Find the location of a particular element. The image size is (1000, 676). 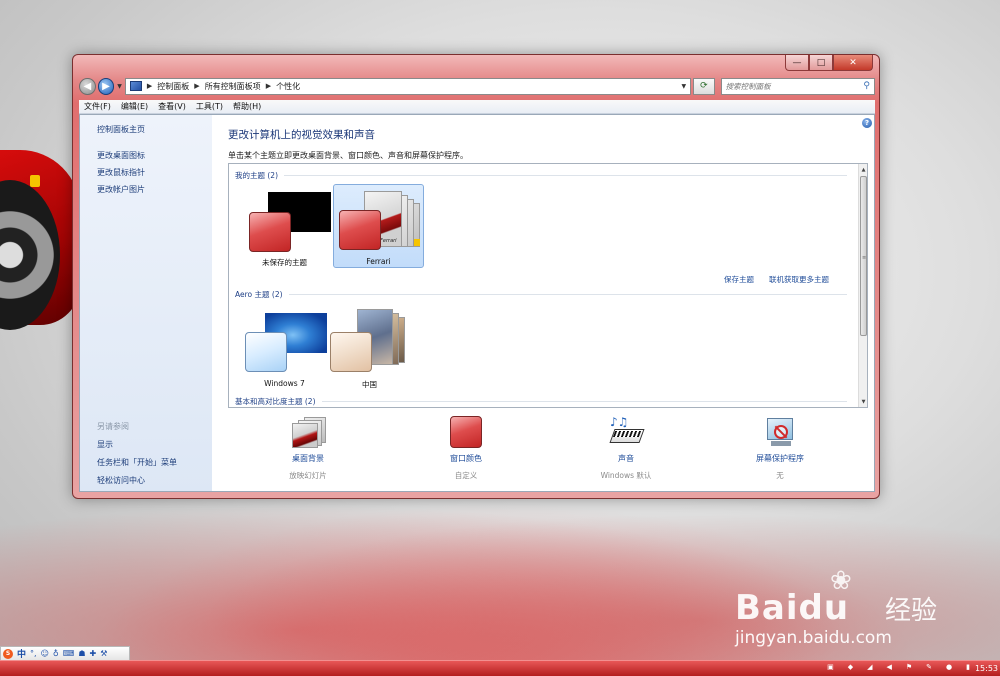

desktop-background-setting: 桌面背景 放映幻灯片 is located at coordinates (308, 448).